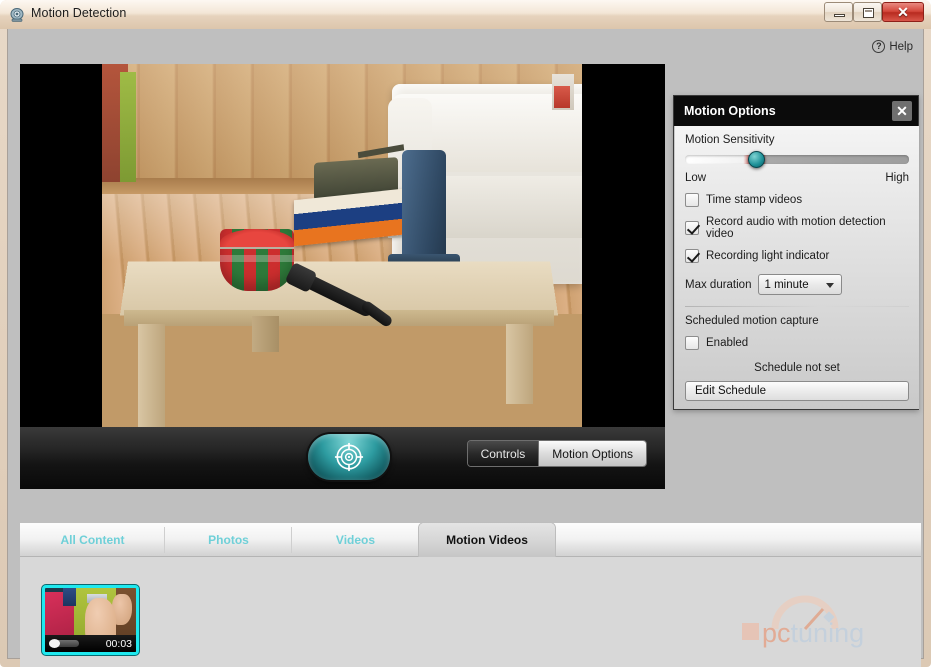 The image size is (931, 667). I want to click on record-audio-checkbox-row: Record audio with motion detection video, so click(797, 228).